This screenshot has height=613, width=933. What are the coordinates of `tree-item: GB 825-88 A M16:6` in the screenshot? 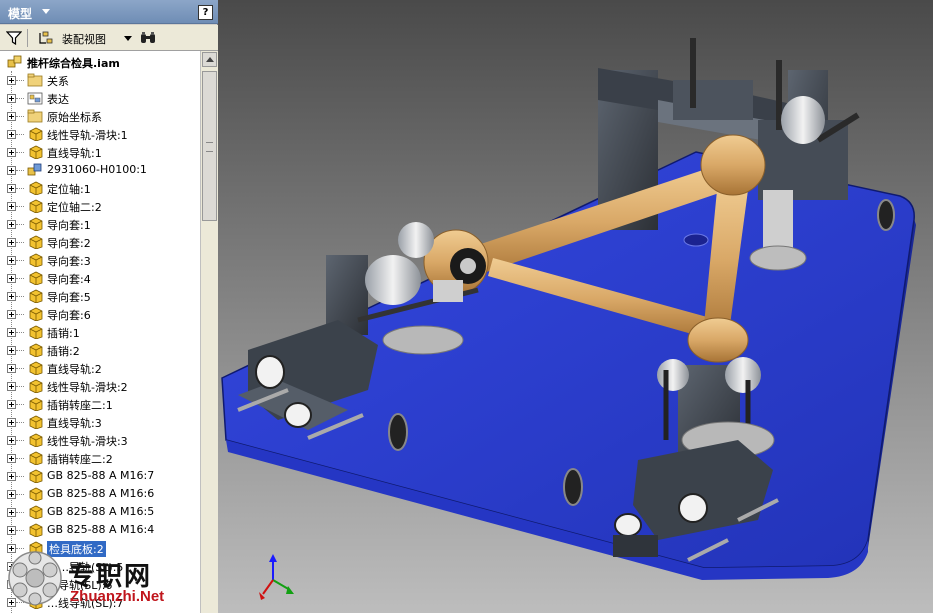 It's located at (100, 494).